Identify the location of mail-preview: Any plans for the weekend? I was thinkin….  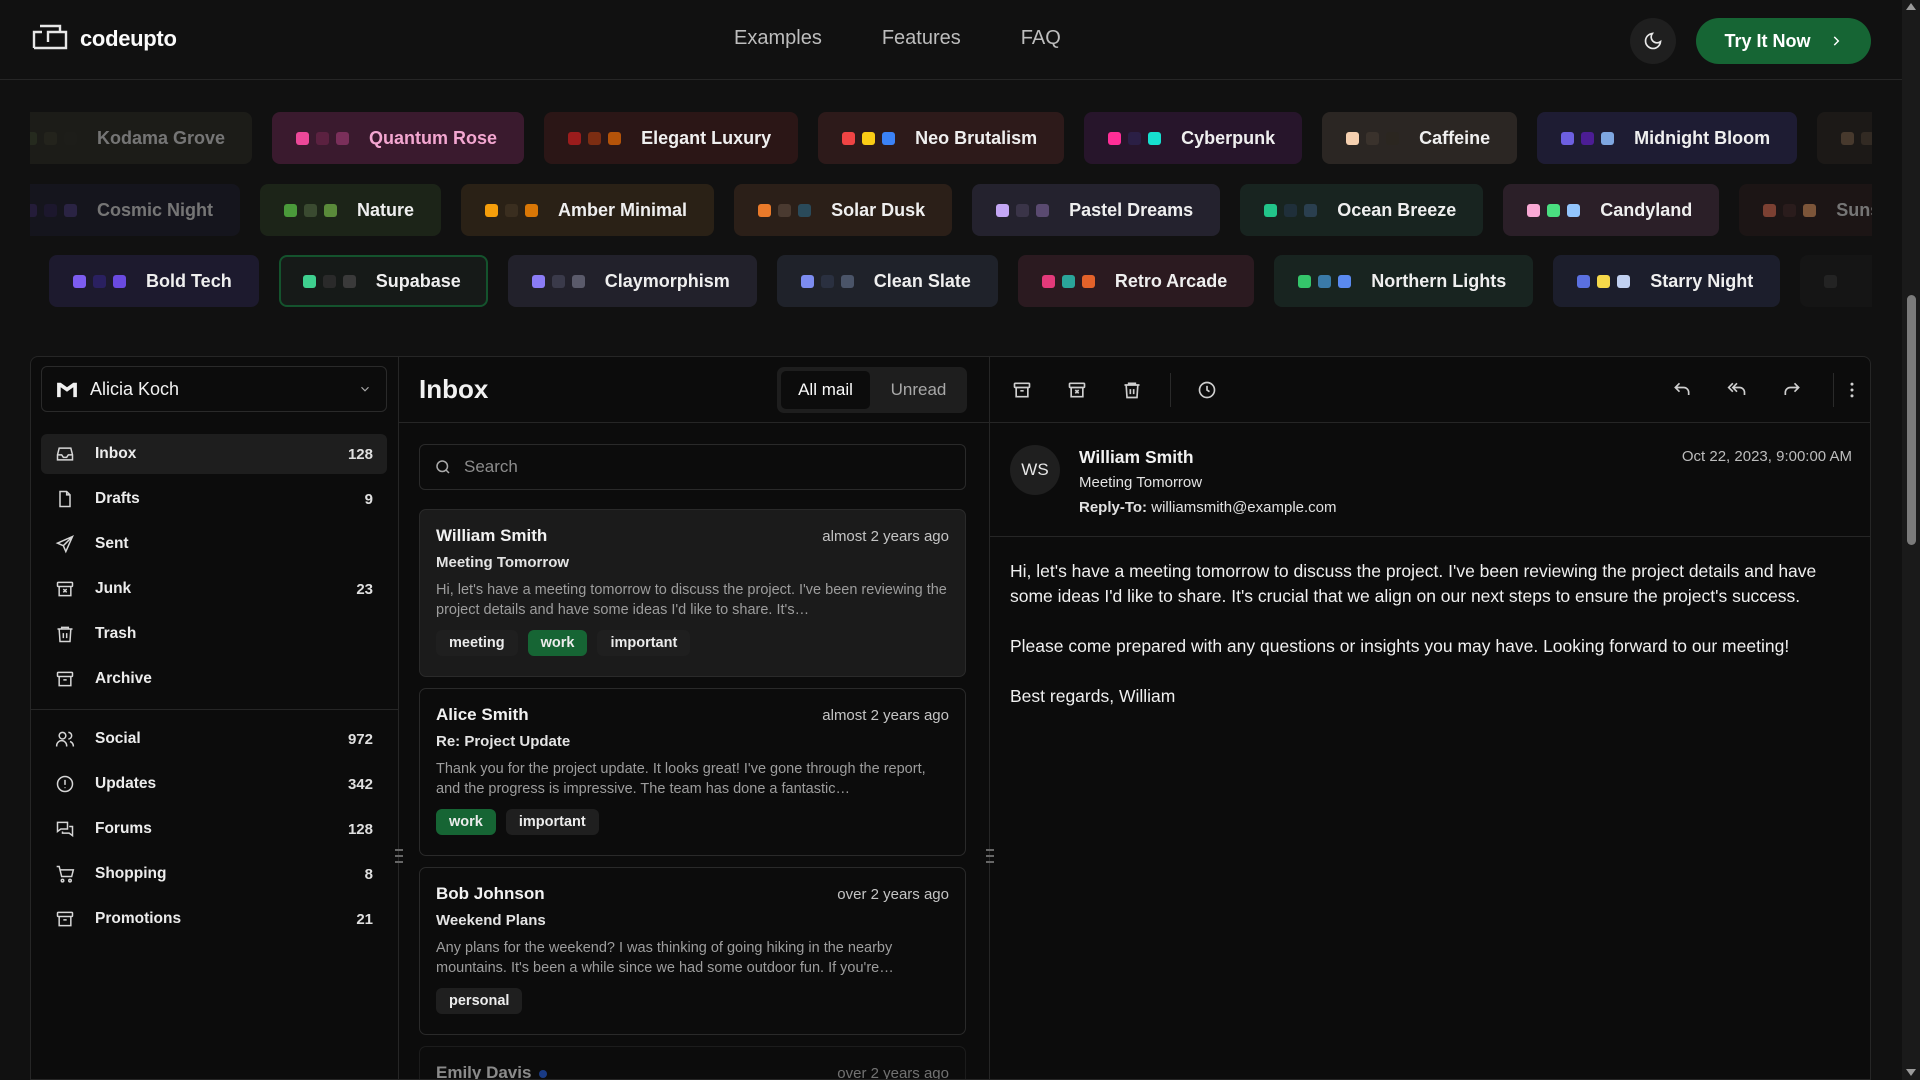
(665, 958).